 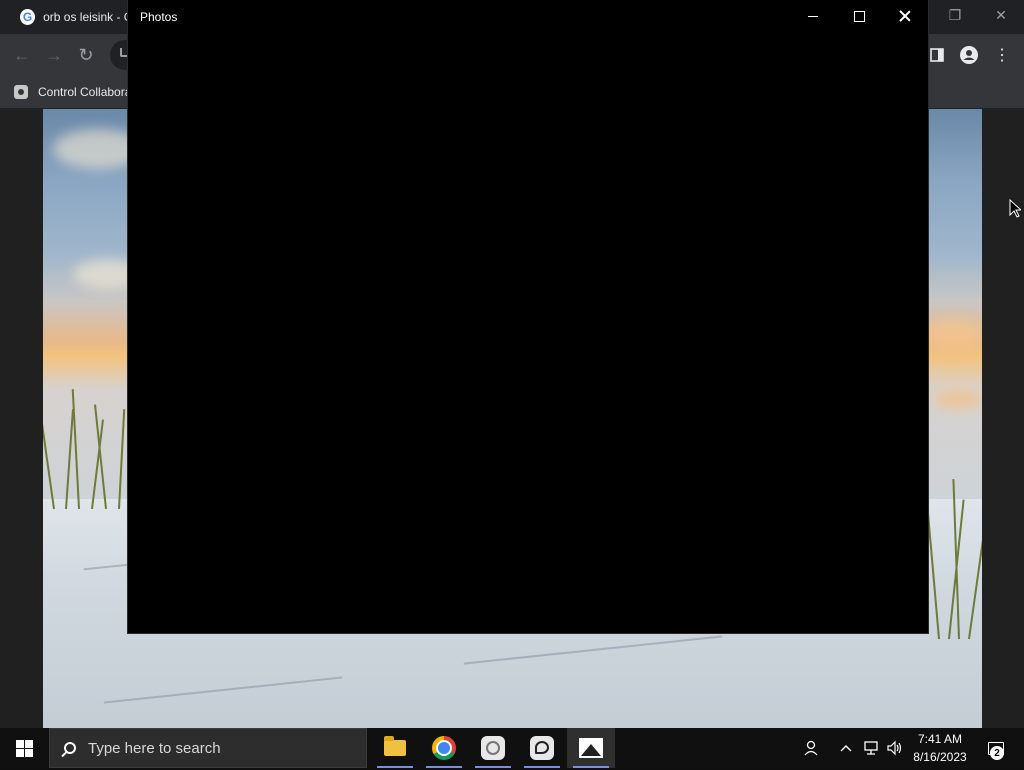 I want to click on search-placeholder: Type here to search, so click(x=154, y=748).